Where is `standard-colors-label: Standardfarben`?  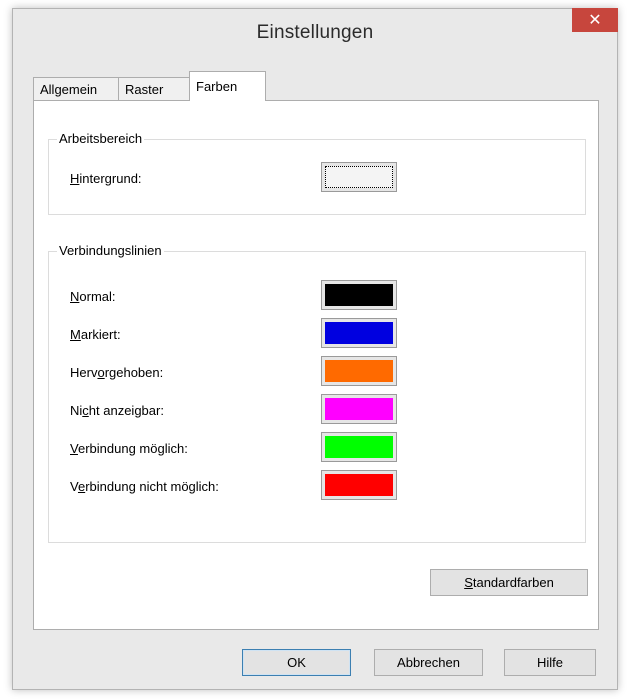
standard-colors-label: Standardfarben is located at coordinates (509, 582).